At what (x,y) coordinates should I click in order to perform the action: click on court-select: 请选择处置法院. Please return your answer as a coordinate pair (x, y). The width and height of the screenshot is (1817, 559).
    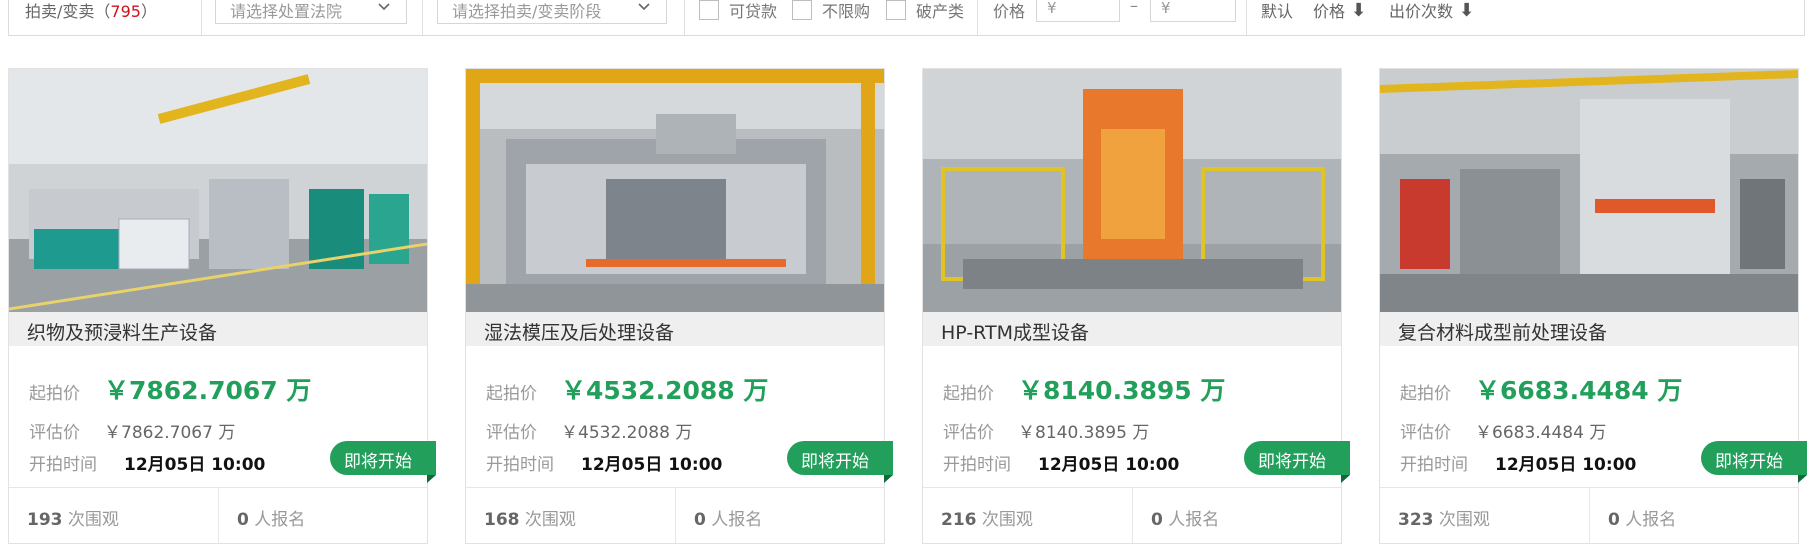
    Looking at the image, I should click on (311, 12).